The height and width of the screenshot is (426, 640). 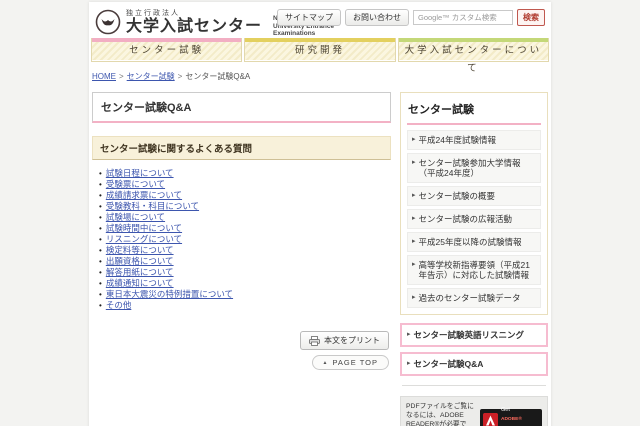 I want to click on faq-link: その他, so click(x=119, y=305).